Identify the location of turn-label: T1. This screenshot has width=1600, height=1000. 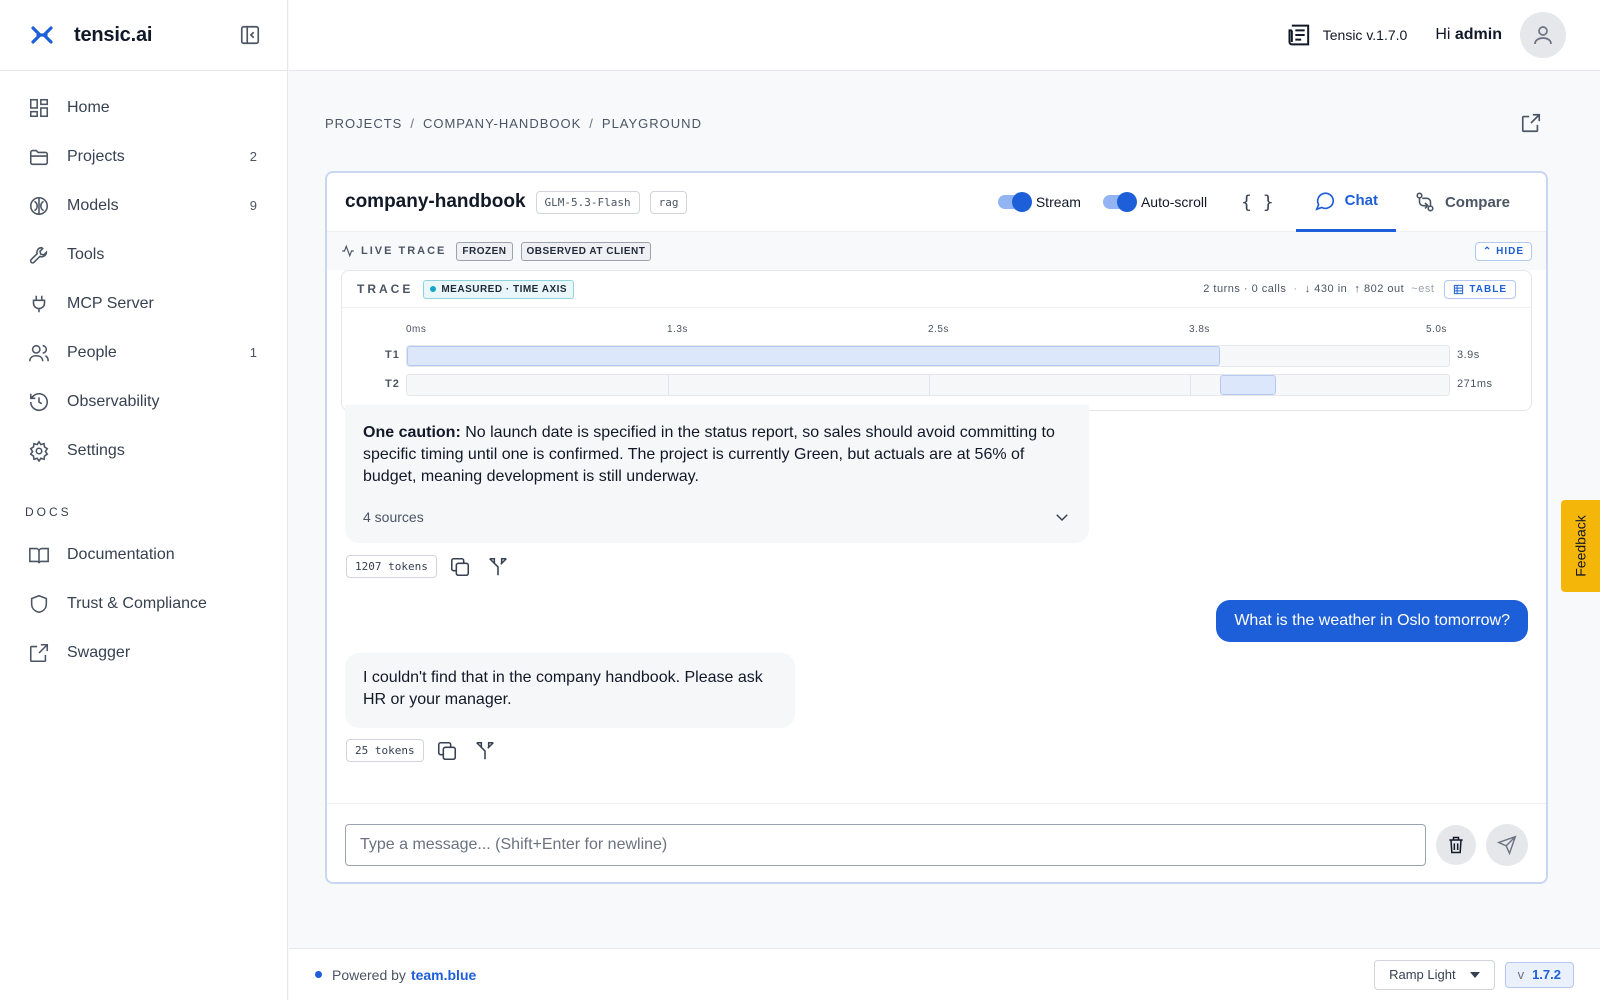
(392, 355).